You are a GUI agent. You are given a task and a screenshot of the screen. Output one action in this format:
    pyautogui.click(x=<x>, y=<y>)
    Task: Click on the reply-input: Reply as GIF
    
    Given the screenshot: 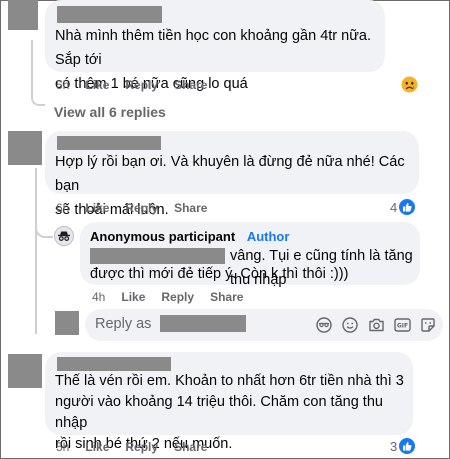 What is the action you would take?
    pyautogui.click(x=264, y=325)
    